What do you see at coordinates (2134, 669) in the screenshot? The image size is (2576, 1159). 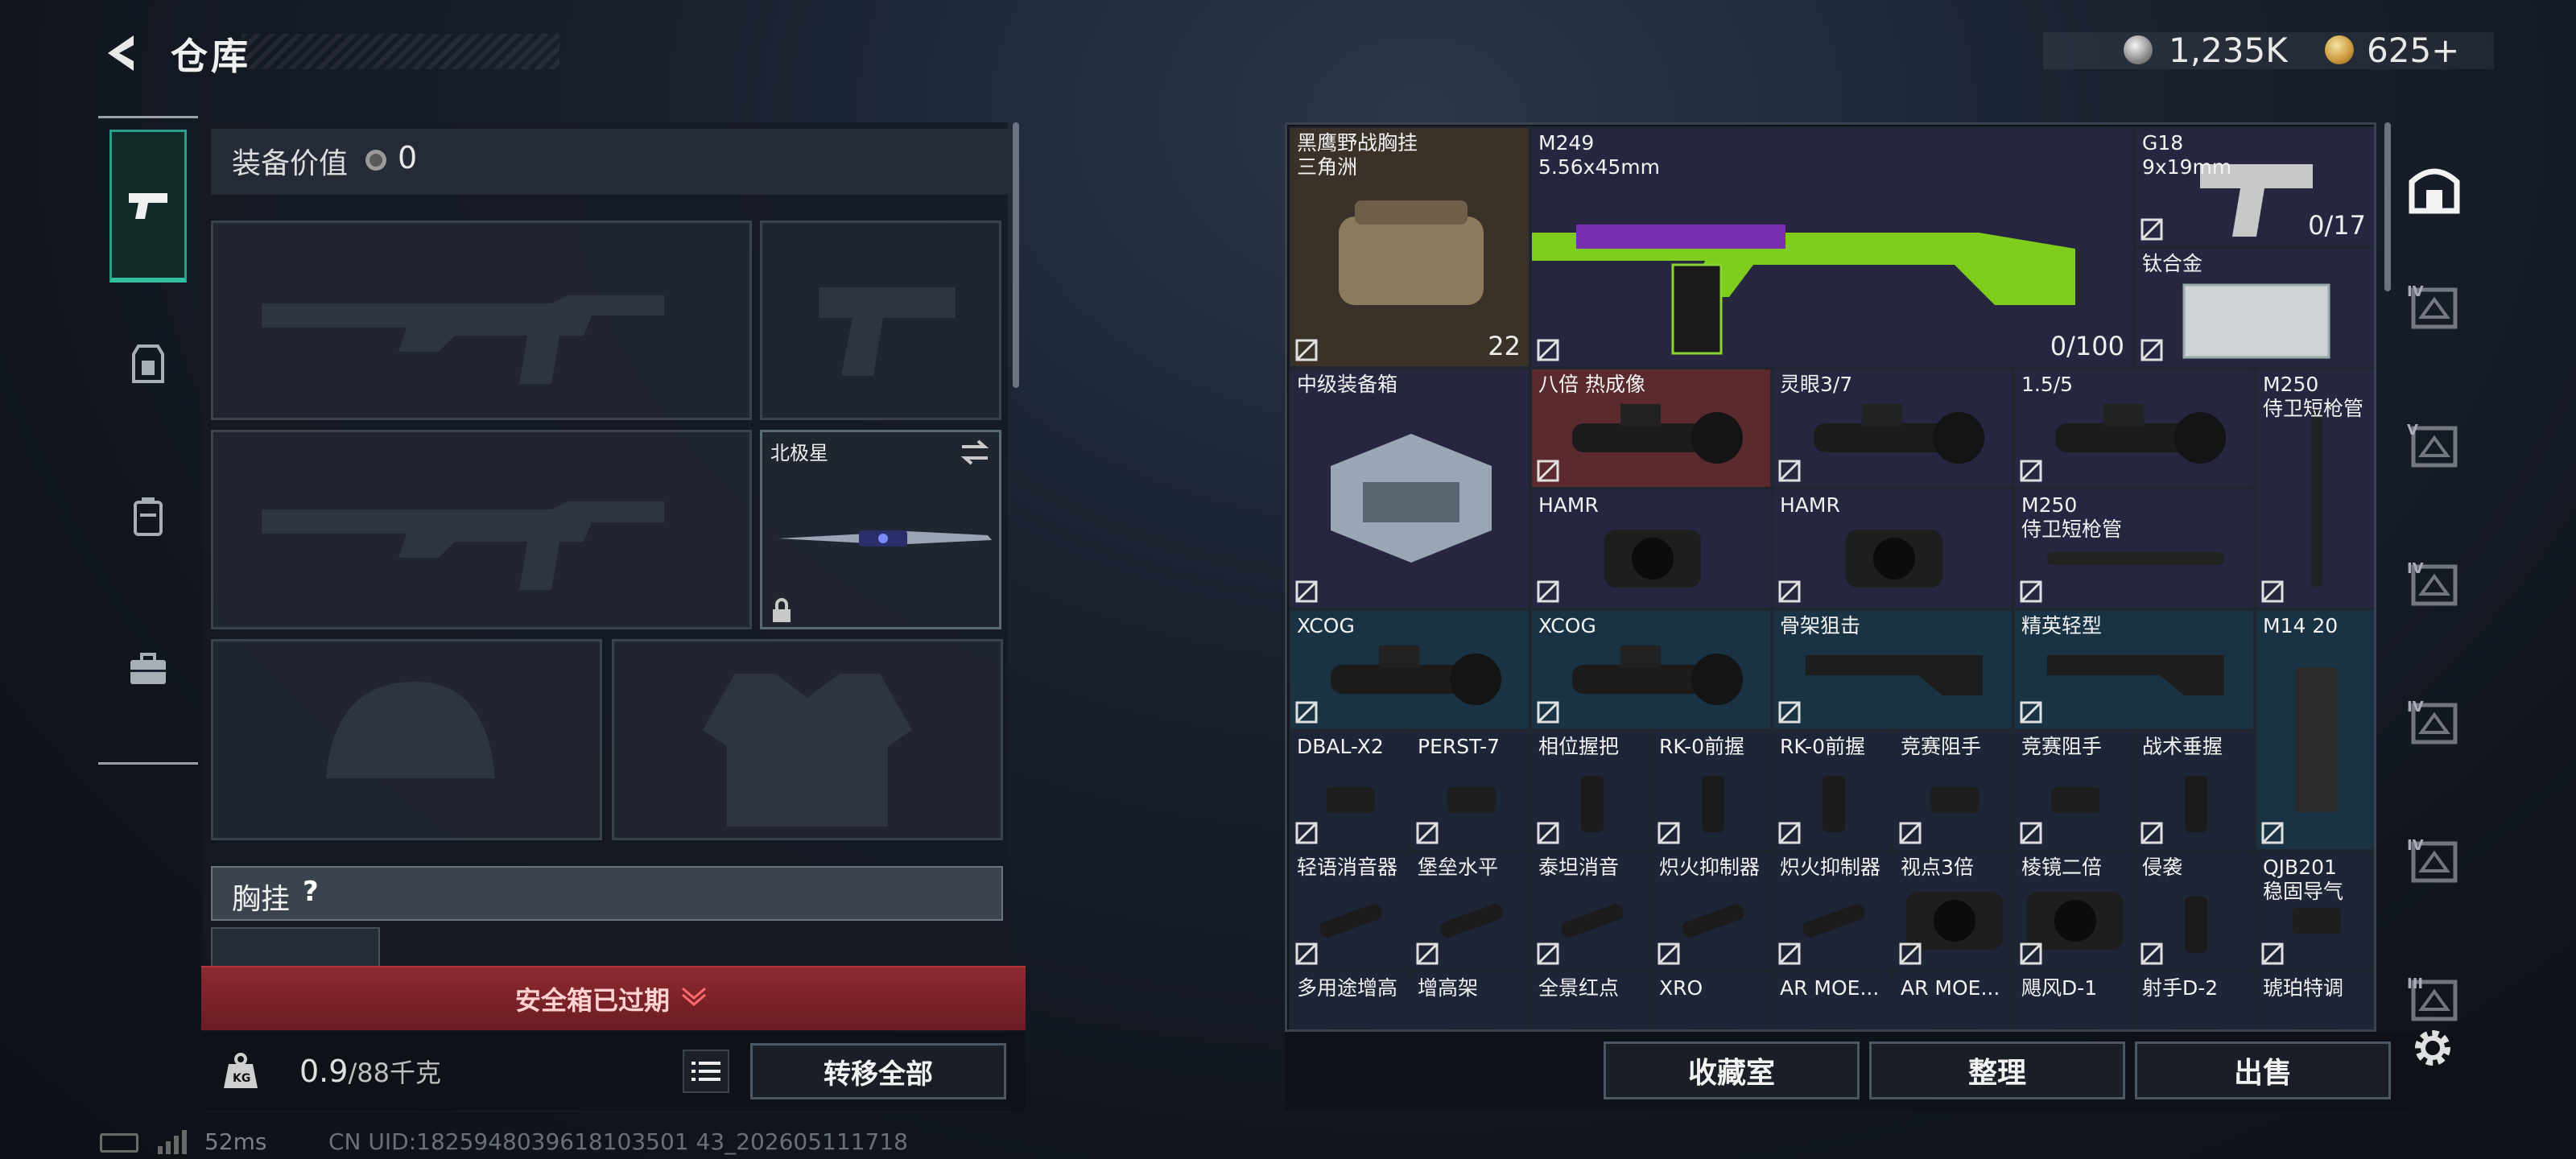 I see `stash-item: 精英轻型` at bounding box center [2134, 669].